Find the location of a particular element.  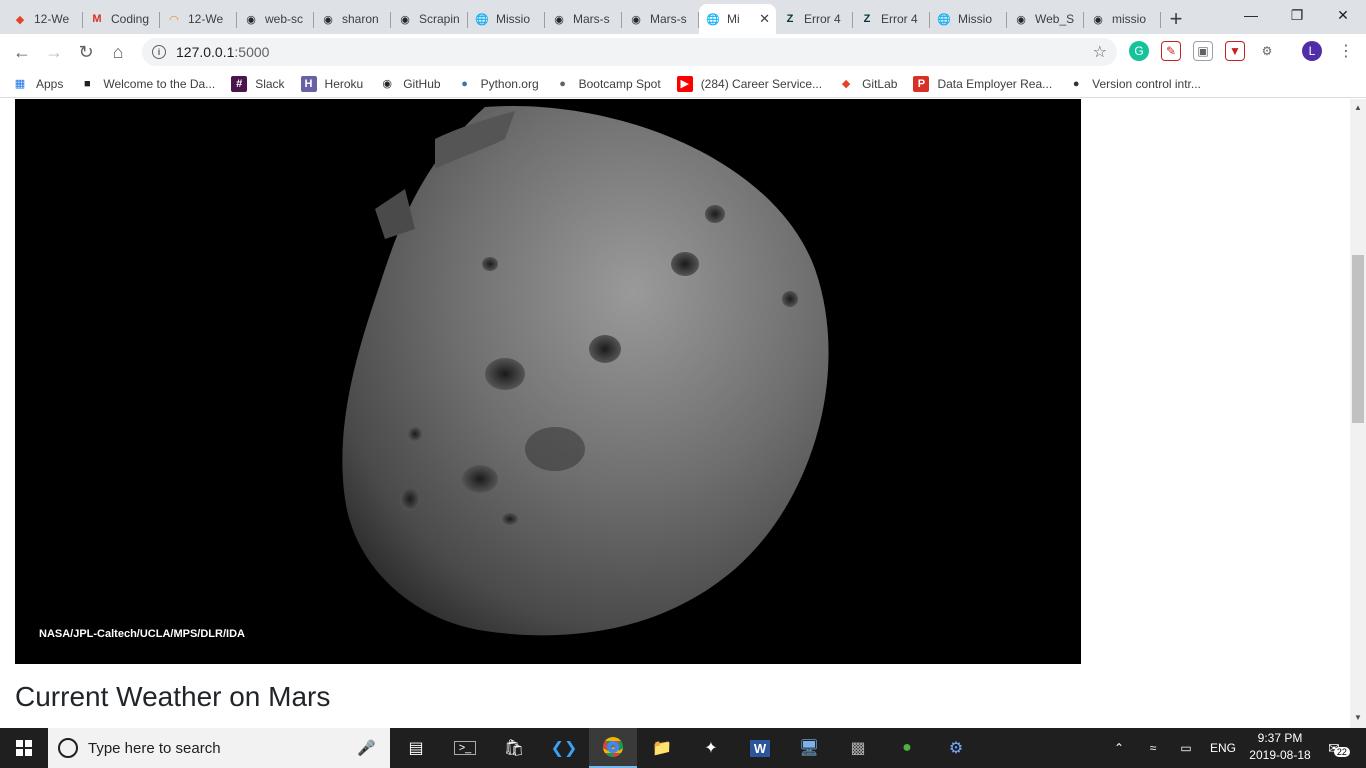

page-scrollbar: ▲ ▼ is located at coordinates (1358, 413).